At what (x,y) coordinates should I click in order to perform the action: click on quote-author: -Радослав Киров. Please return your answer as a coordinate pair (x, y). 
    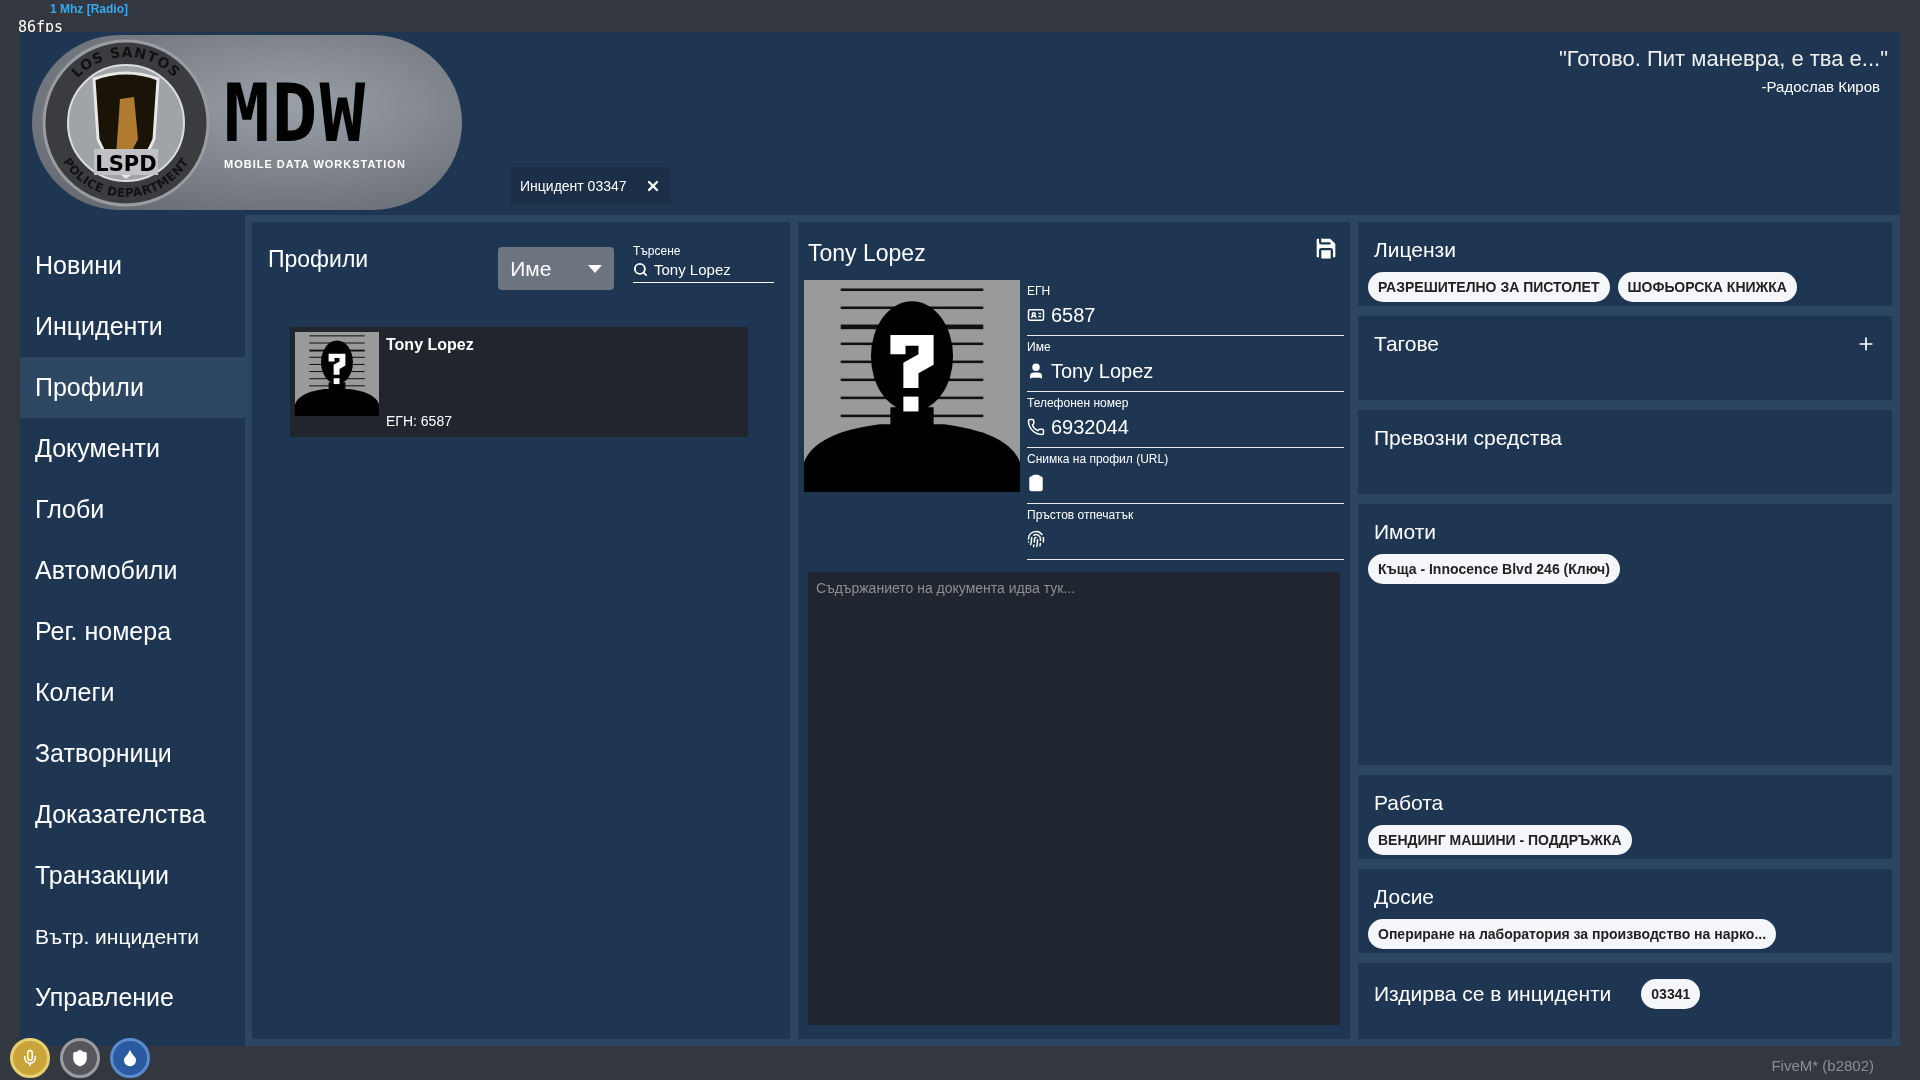
    Looking at the image, I should click on (1820, 86).